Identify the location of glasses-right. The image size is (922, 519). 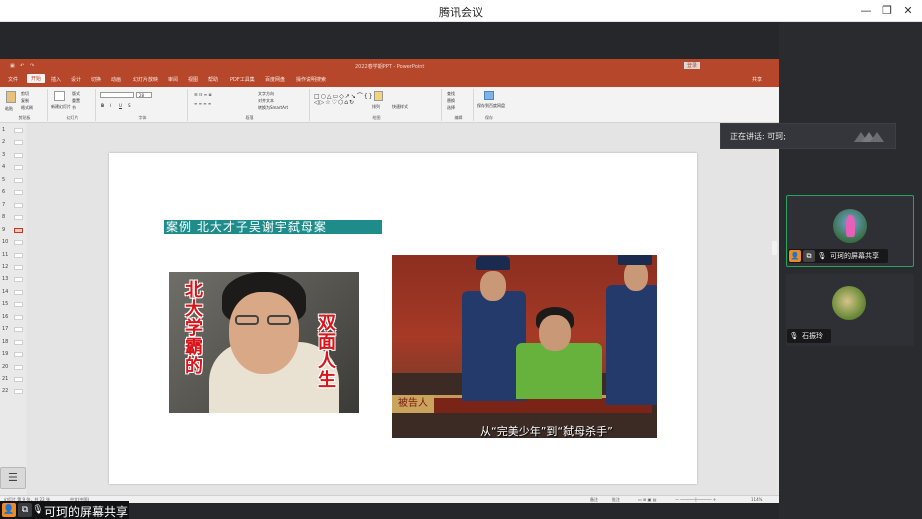
(279, 320).